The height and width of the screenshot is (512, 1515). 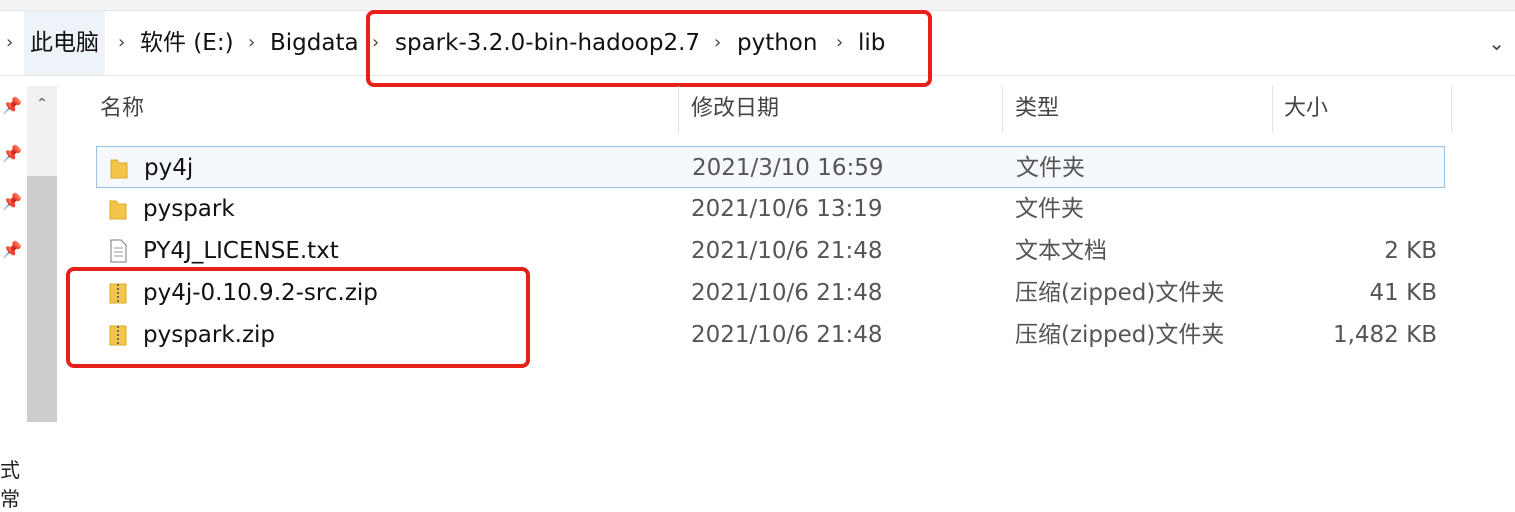 I want to click on breadcrumb-drive-e: 软件 (E:), so click(x=187, y=43).